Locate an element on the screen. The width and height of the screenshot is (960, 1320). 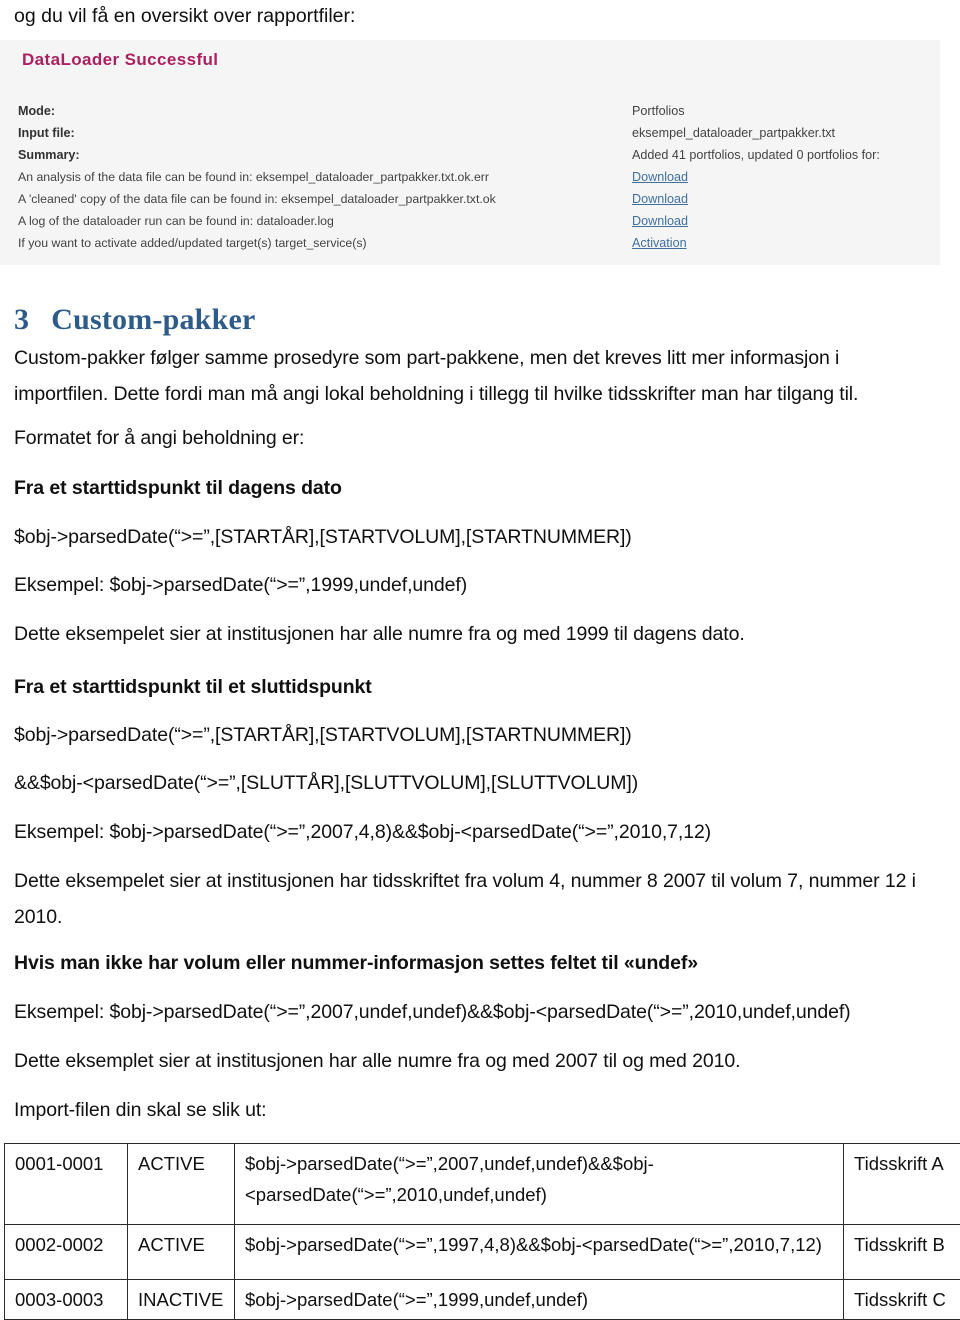
dataloader-status-title: DataLoader Successful is located at coordinates (120, 60).